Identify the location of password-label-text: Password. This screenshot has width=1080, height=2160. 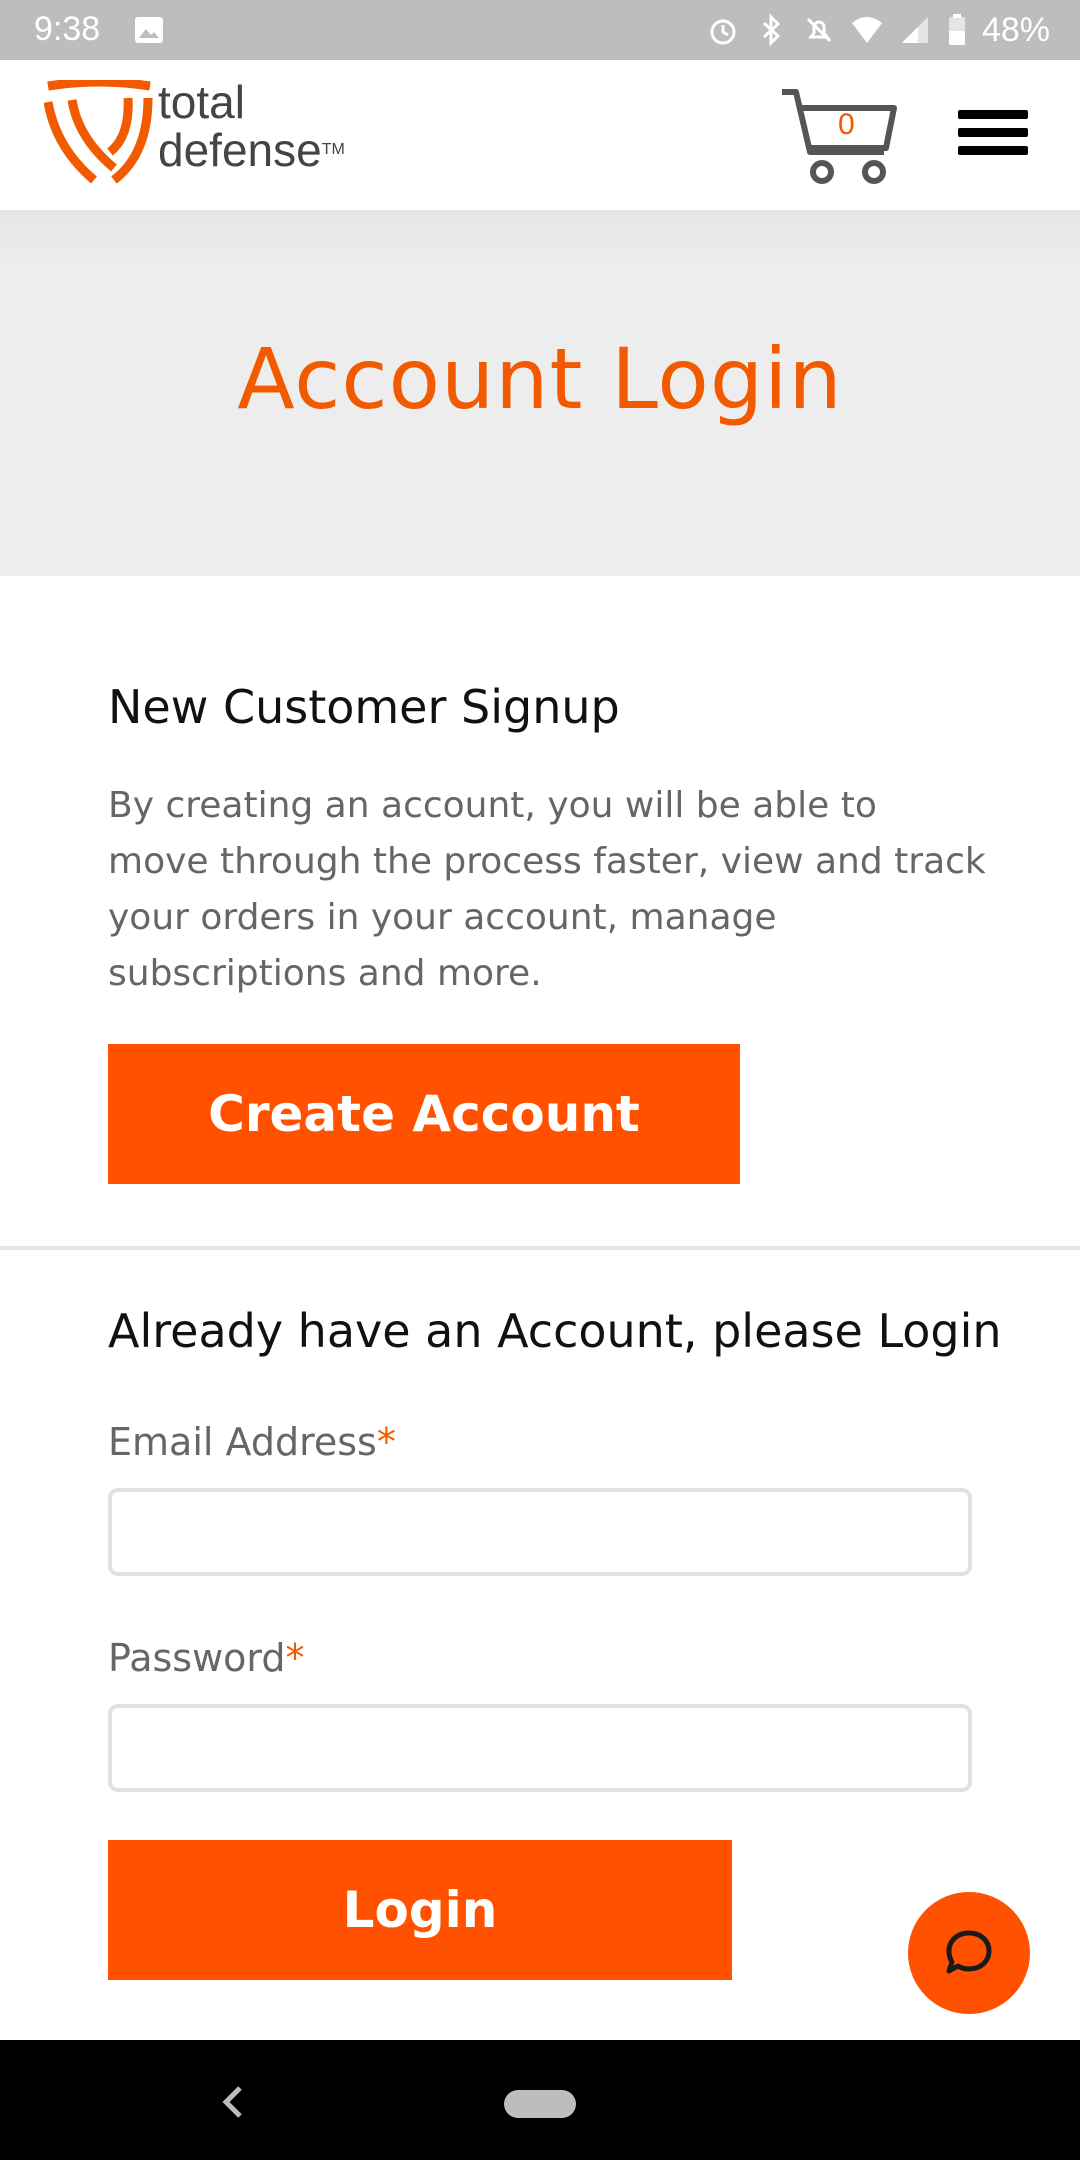
(197, 1658).